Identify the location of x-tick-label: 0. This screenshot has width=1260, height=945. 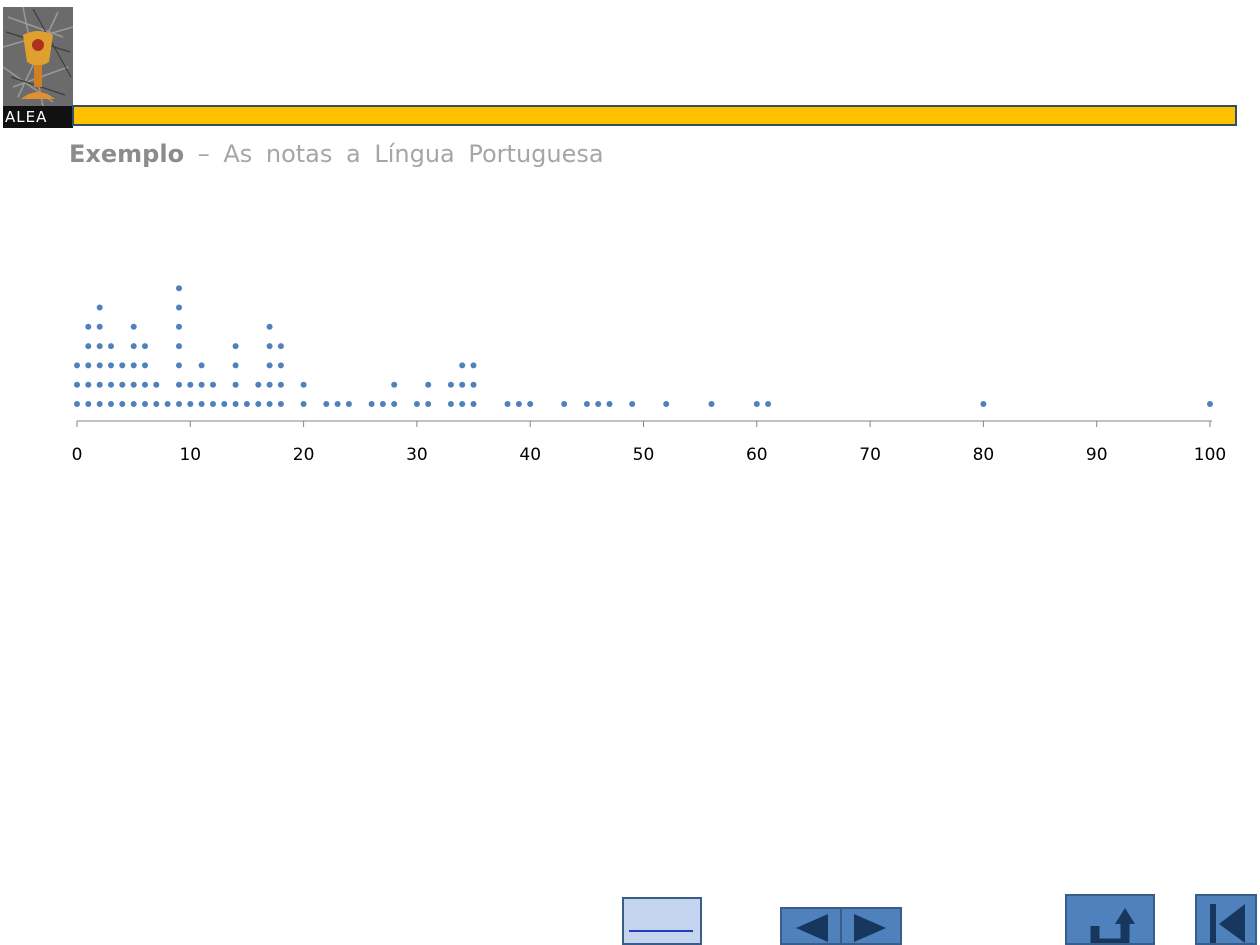
(77, 455).